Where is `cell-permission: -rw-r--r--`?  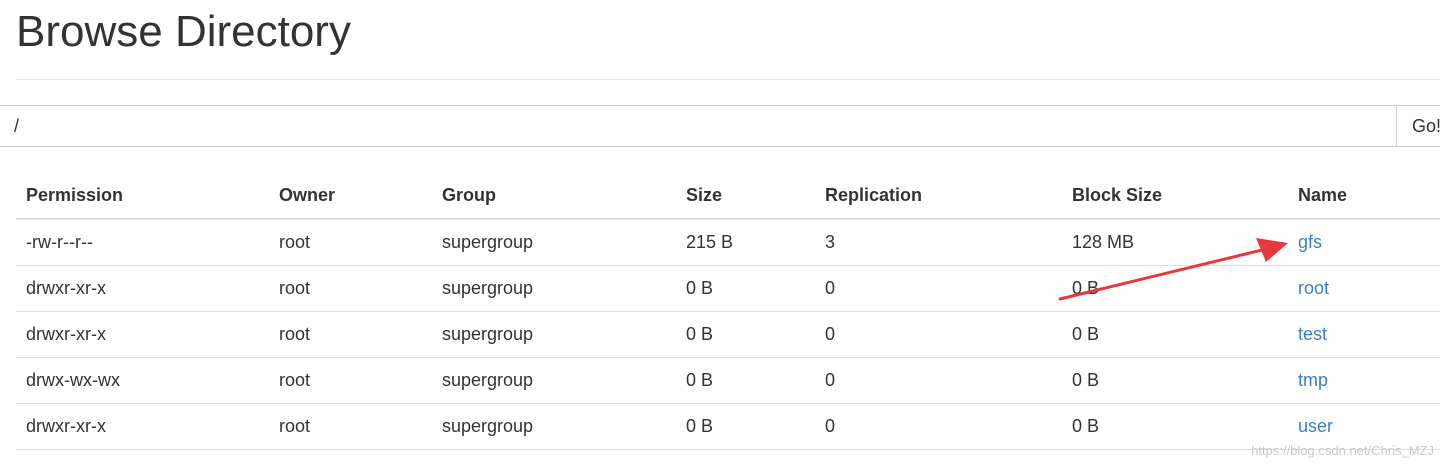
cell-permission: -rw-r--r-- is located at coordinates (142, 242).